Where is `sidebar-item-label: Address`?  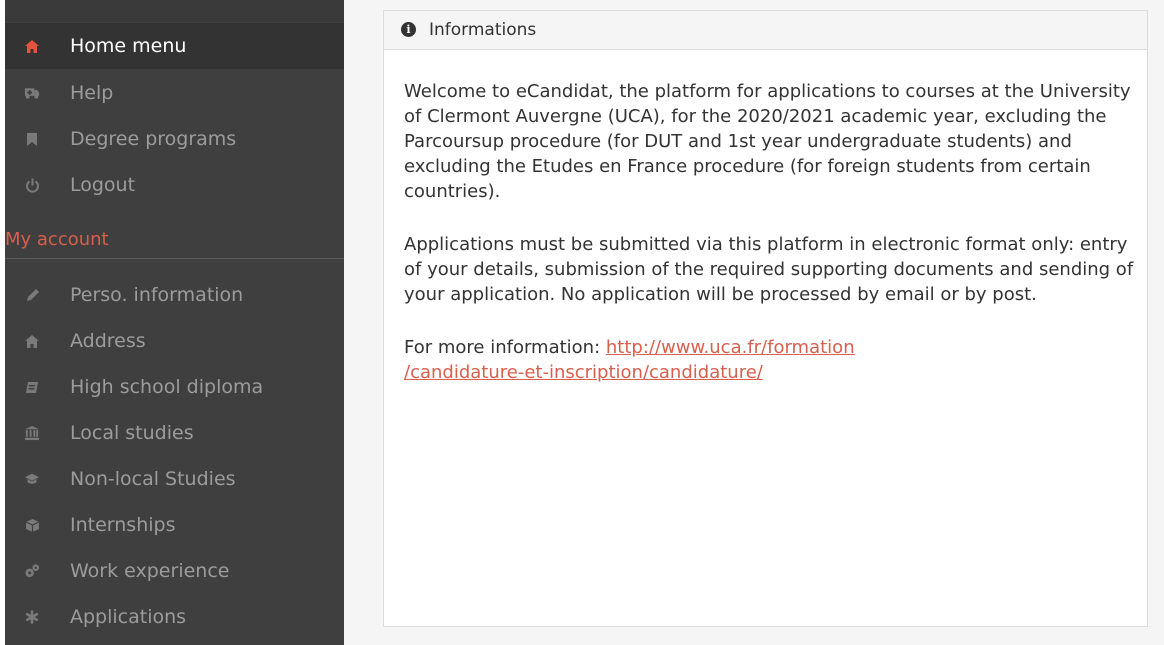 sidebar-item-label: Address is located at coordinates (108, 341).